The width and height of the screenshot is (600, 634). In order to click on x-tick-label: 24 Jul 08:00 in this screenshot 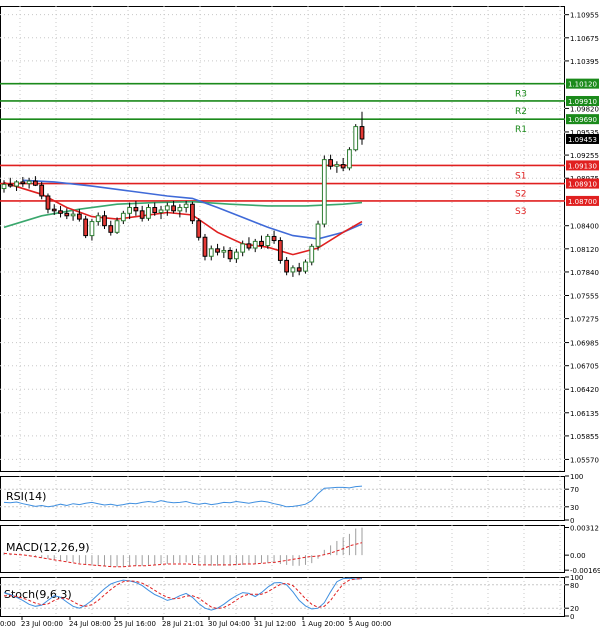, I will do `click(90, 624)`.